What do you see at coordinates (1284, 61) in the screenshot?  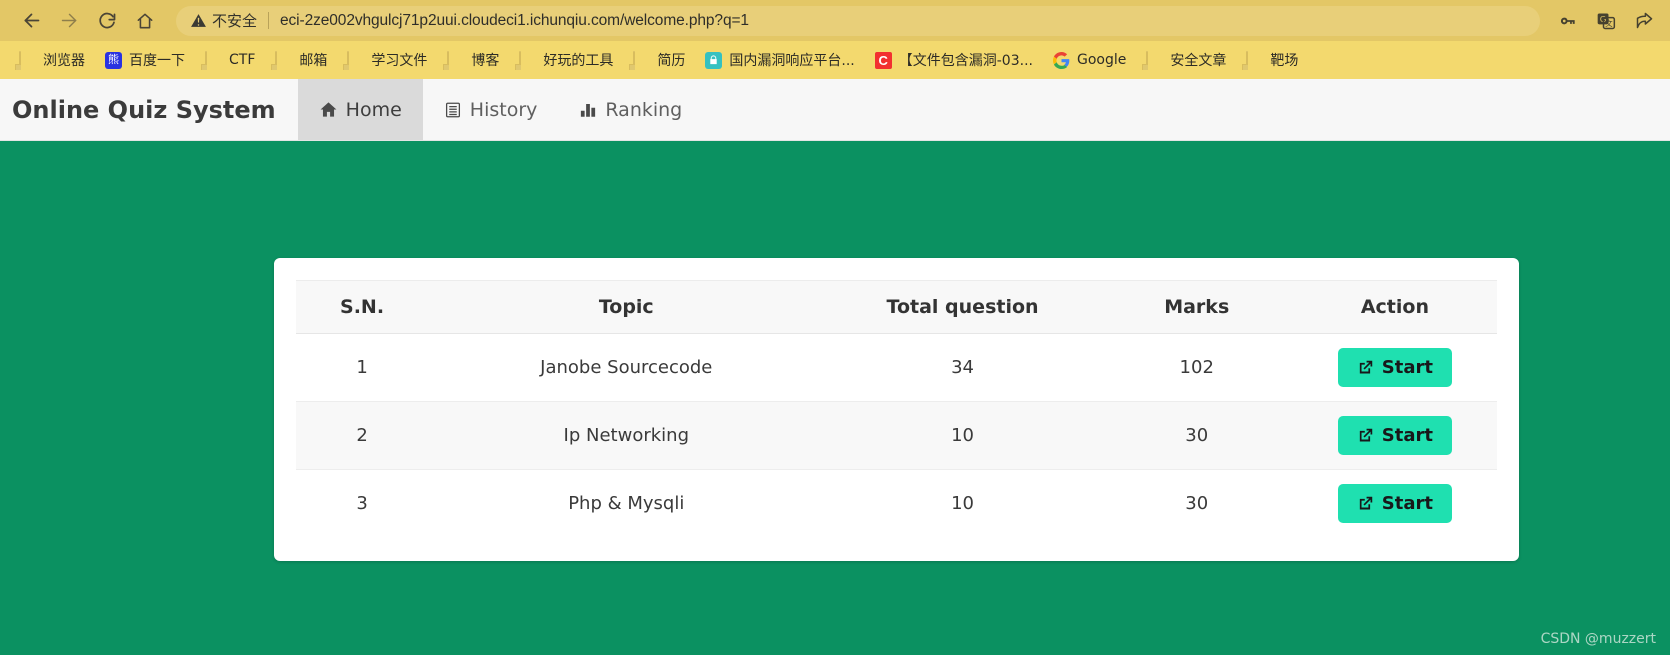 I see `bookmark-label: 靶场` at bounding box center [1284, 61].